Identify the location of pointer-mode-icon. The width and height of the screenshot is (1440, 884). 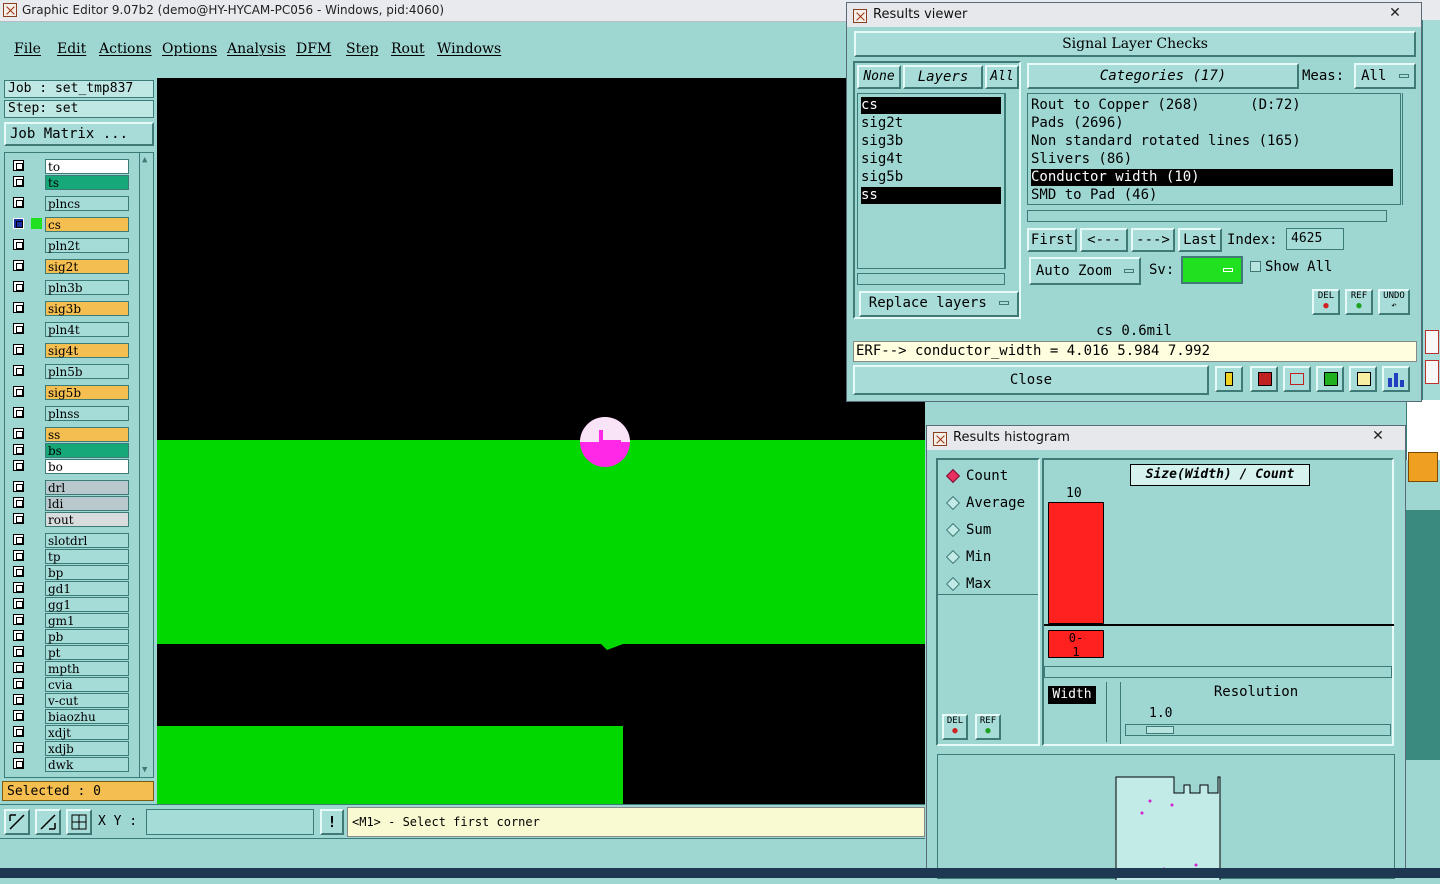
(1423, 467).